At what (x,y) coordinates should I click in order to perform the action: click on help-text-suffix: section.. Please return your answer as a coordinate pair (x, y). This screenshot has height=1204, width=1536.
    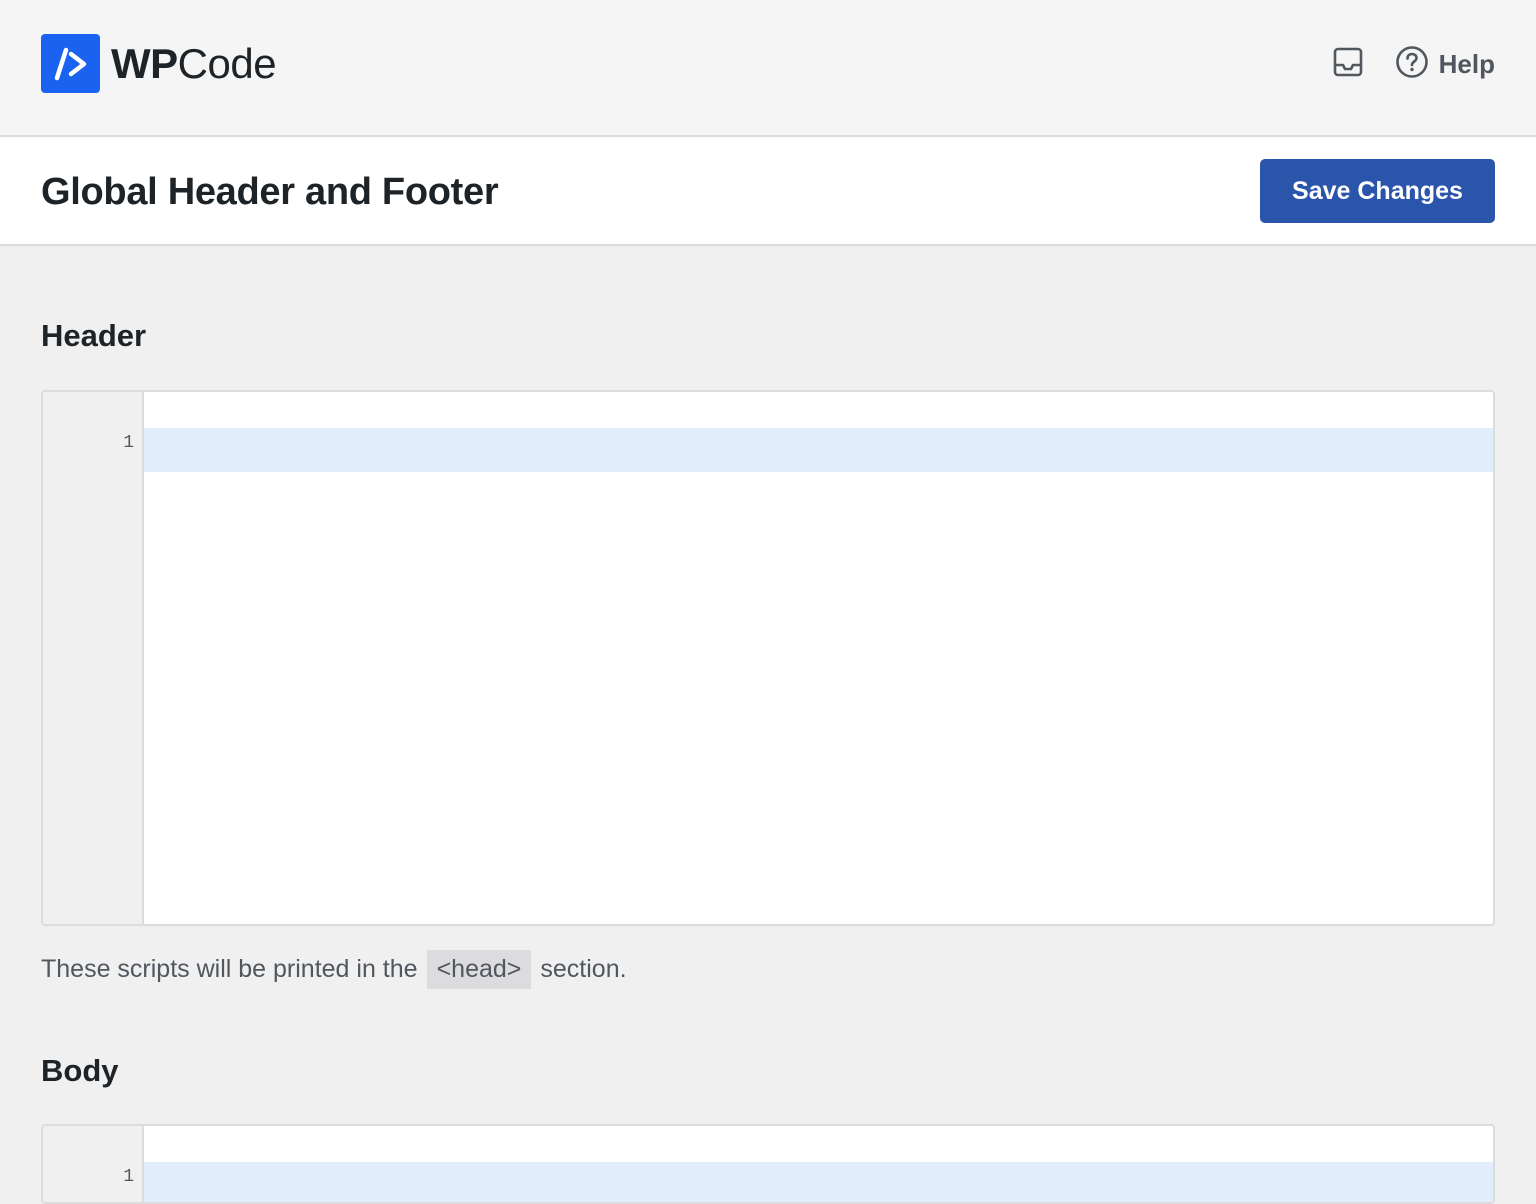
    Looking at the image, I should click on (583, 969).